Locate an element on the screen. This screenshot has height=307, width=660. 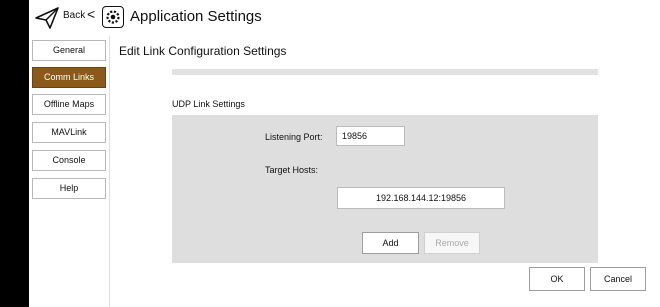
target-host-item: 192.168.144.12:19856 is located at coordinates (421, 198).